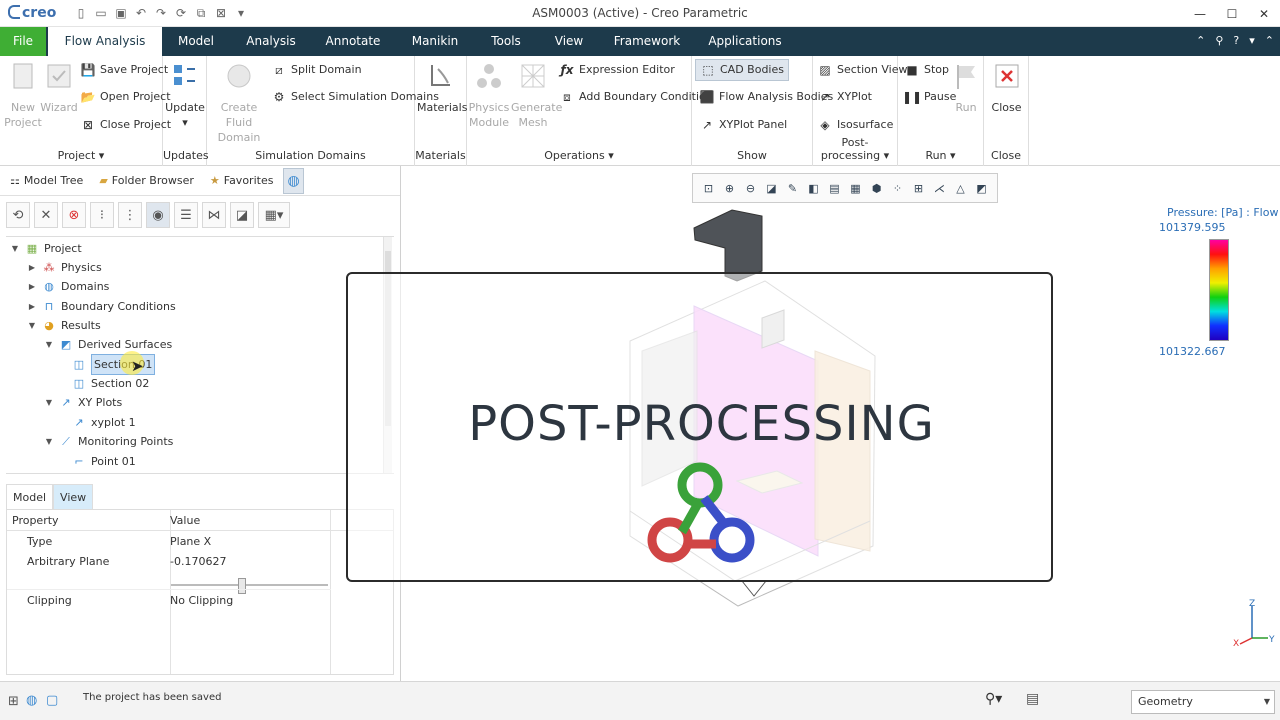 This screenshot has height=720, width=1280. I want to click on xyplot-panel-toggle: ↗ XYPlot Panel, so click(743, 125).